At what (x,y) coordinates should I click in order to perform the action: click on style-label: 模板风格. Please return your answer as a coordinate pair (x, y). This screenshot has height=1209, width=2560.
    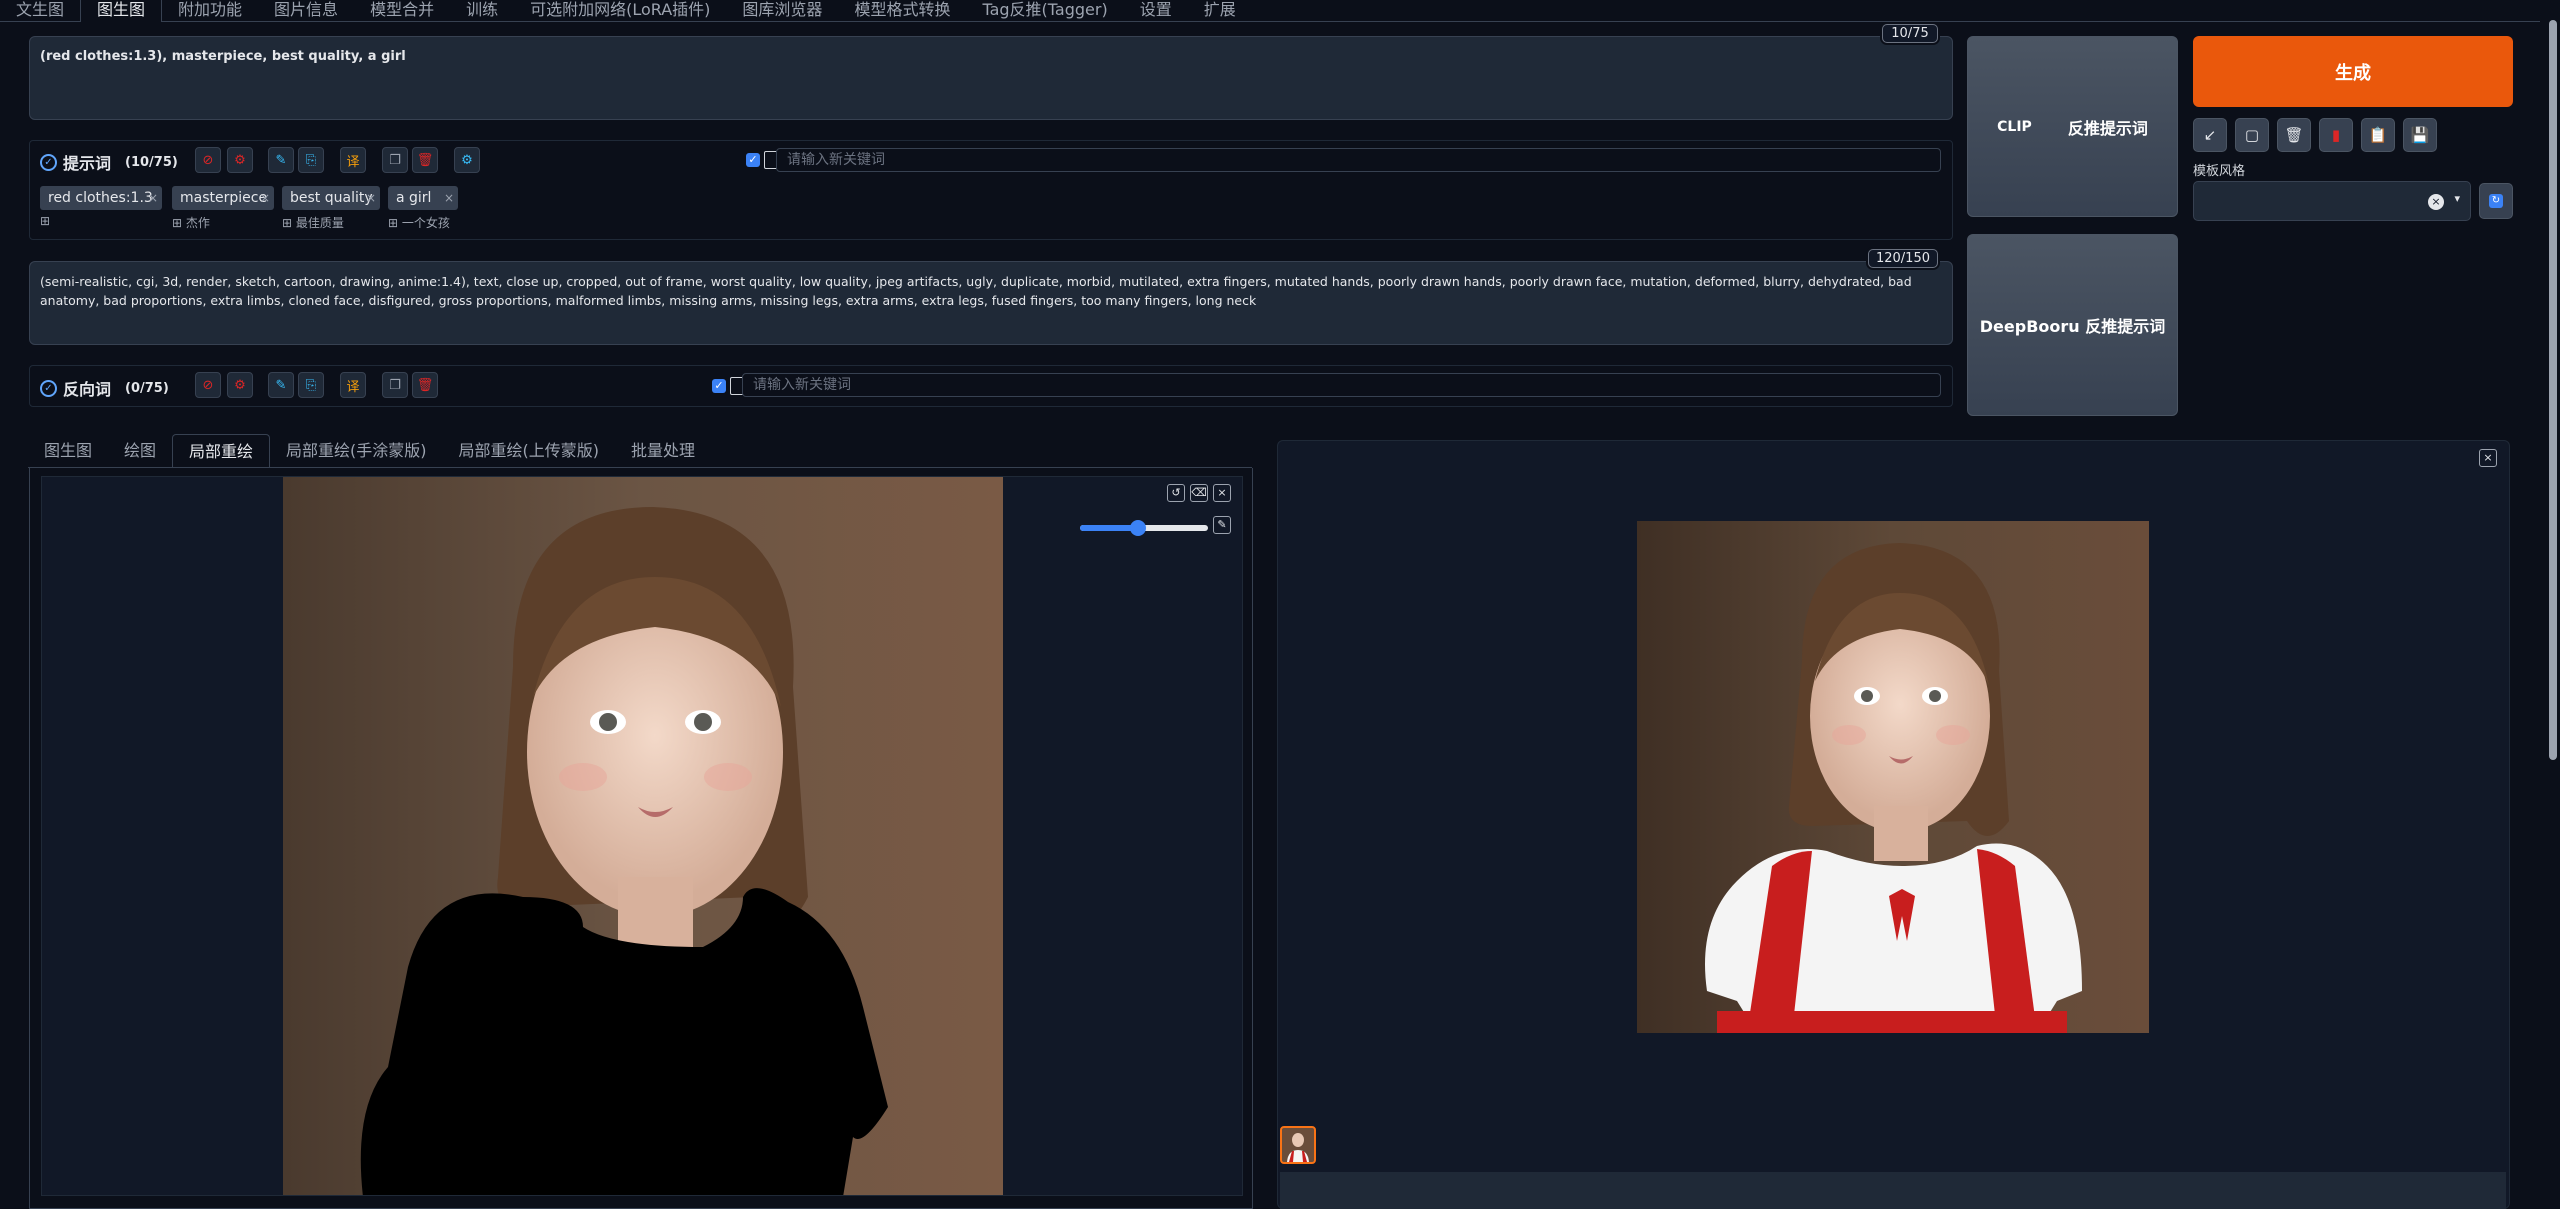
    Looking at the image, I should click on (2219, 171).